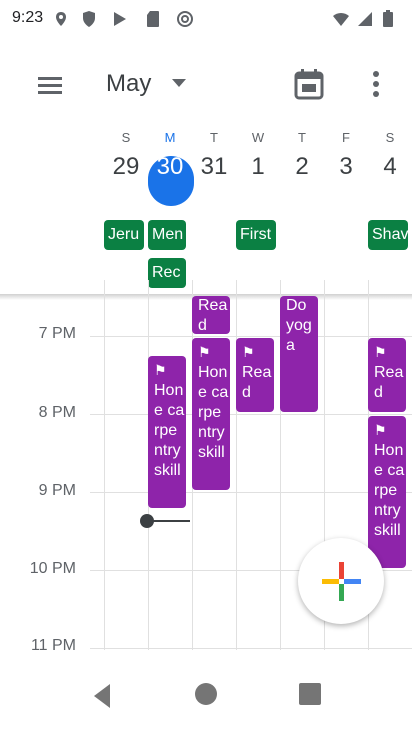 The image size is (412, 732). What do you see at coordinates (346, 137) in the screenshot?
I see `day-of-week: F` at bounding box center [346, 137].